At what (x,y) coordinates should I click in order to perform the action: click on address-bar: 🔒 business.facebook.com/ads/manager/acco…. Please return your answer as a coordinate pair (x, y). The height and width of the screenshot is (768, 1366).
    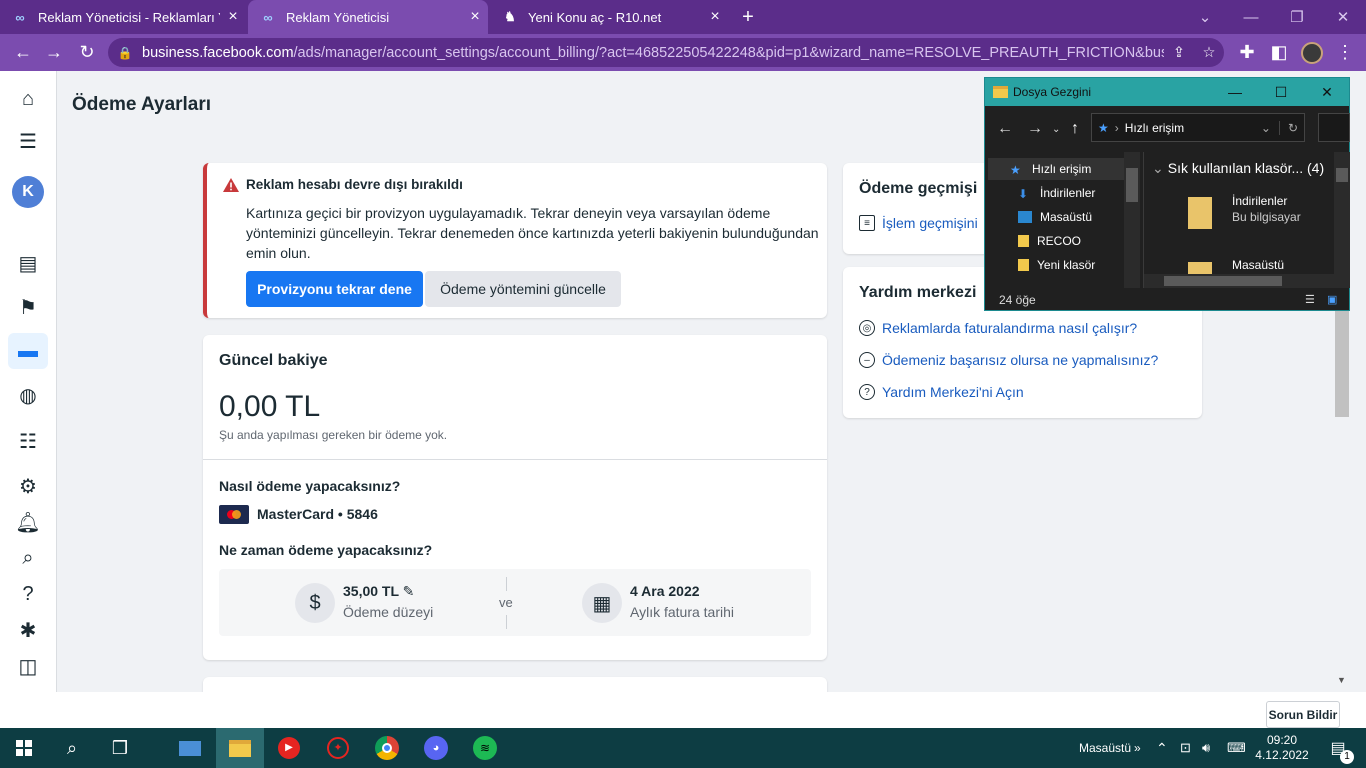
    Looking at the image, I should click on (666, 52).